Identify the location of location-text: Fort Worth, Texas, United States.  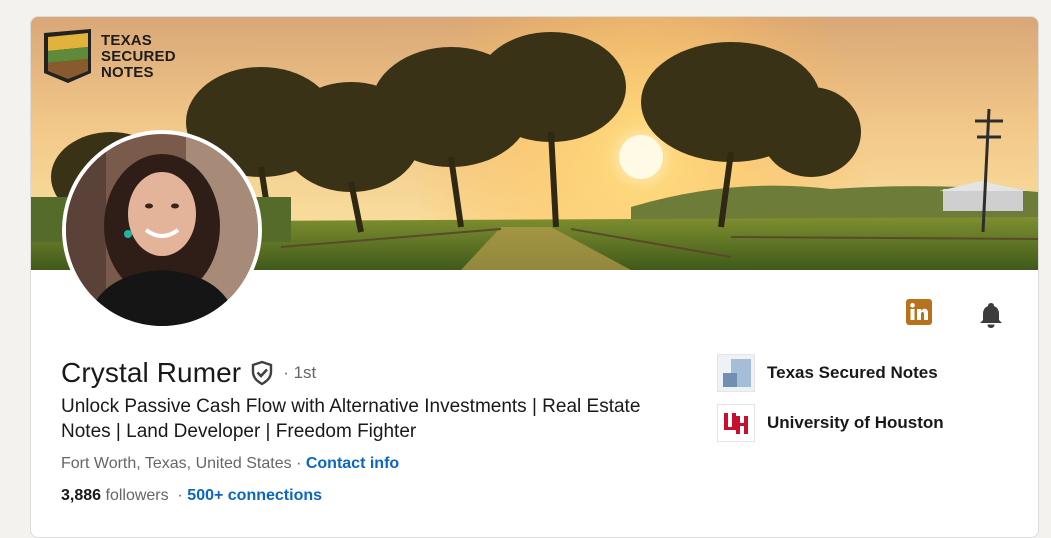
(176, 463).